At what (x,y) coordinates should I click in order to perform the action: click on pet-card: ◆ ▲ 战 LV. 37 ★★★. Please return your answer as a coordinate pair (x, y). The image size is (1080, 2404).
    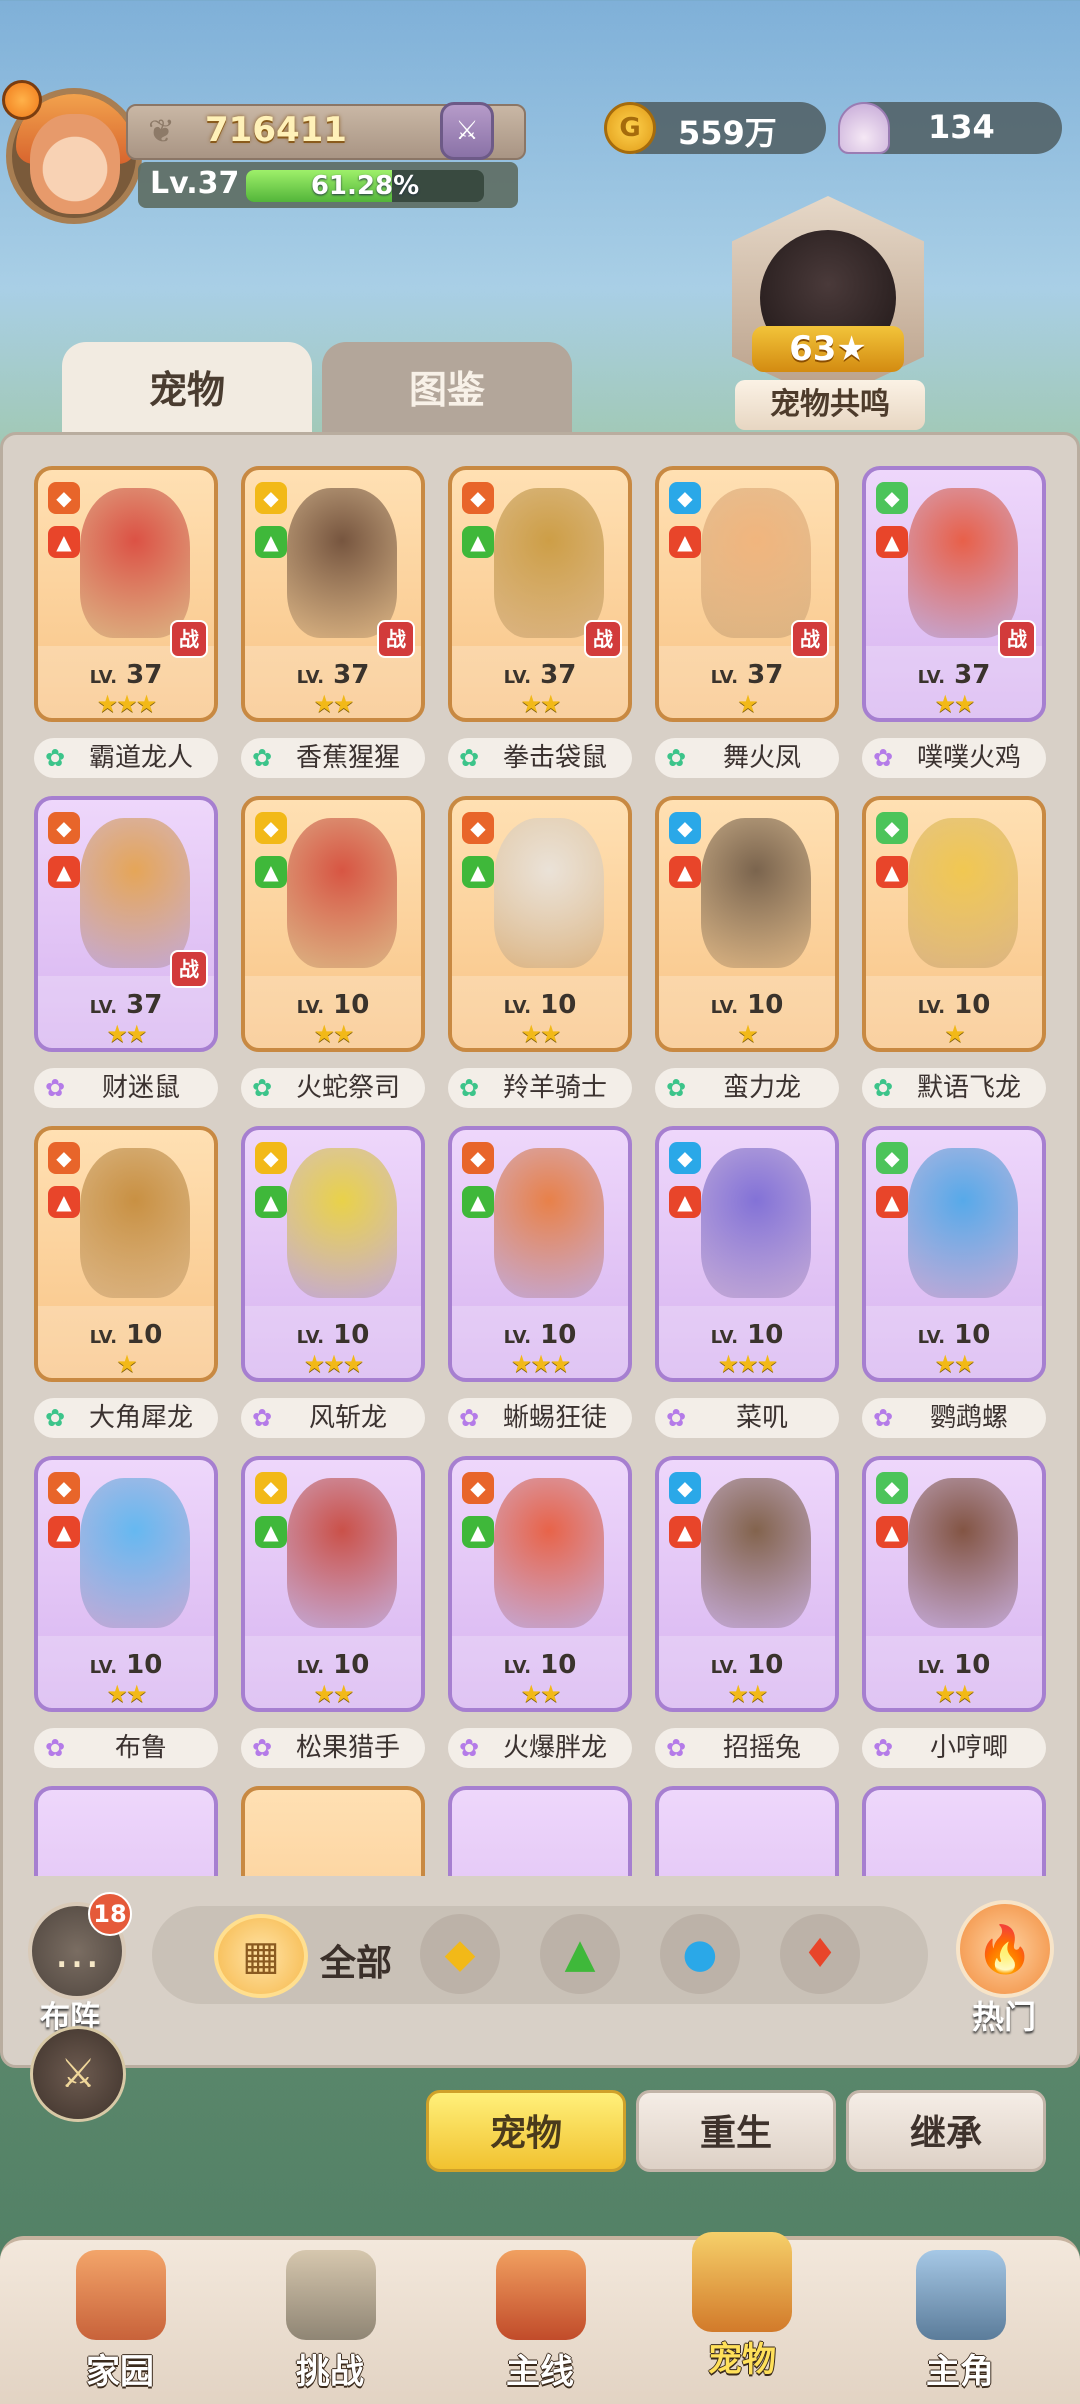
    Looking at the image, I should click on (126, 594).